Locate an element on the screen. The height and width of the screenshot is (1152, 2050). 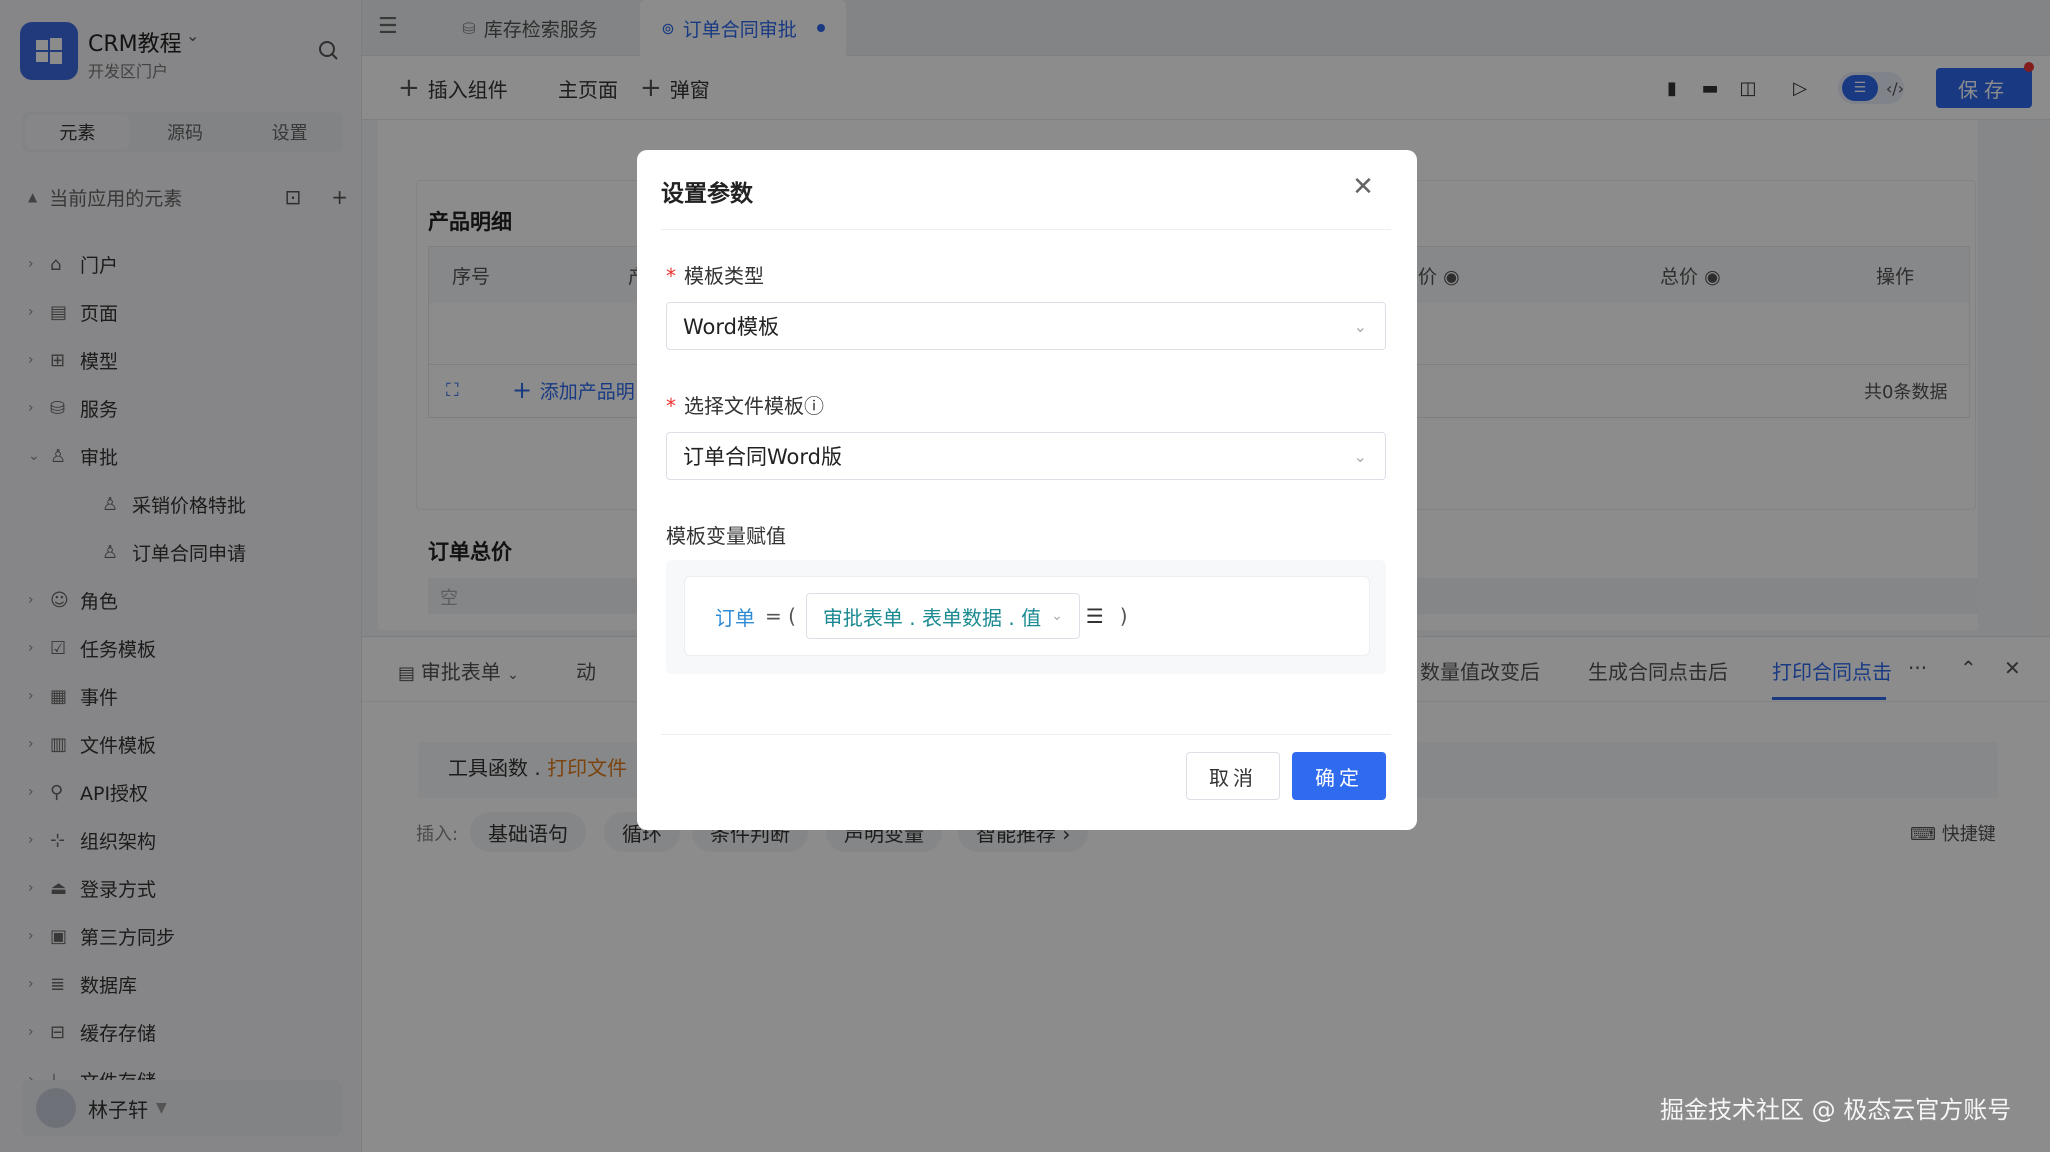
dialog-title: 设置参数 is located at coordinates (707, 194).